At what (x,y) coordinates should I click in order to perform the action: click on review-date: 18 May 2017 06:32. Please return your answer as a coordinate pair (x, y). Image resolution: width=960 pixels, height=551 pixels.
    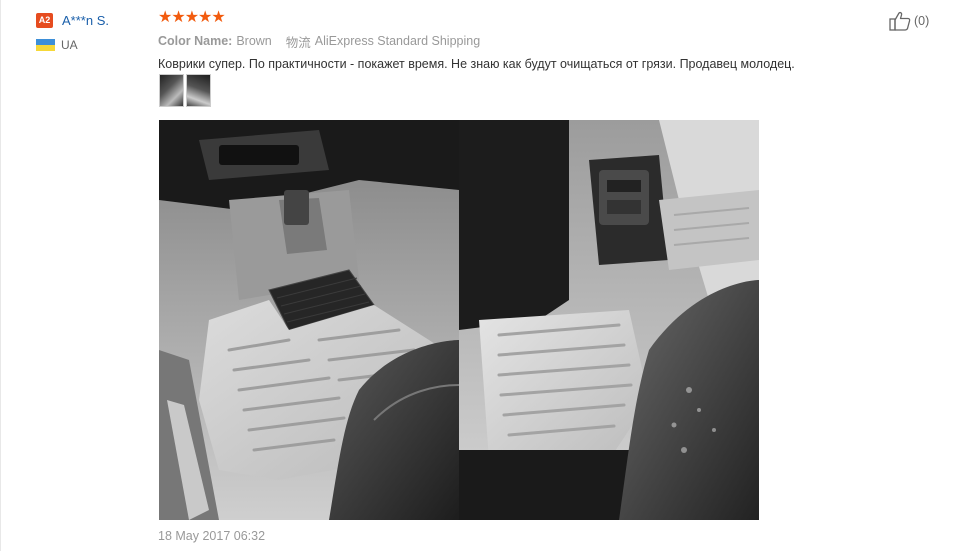
    Looking at the image, I should click on (212, 536).